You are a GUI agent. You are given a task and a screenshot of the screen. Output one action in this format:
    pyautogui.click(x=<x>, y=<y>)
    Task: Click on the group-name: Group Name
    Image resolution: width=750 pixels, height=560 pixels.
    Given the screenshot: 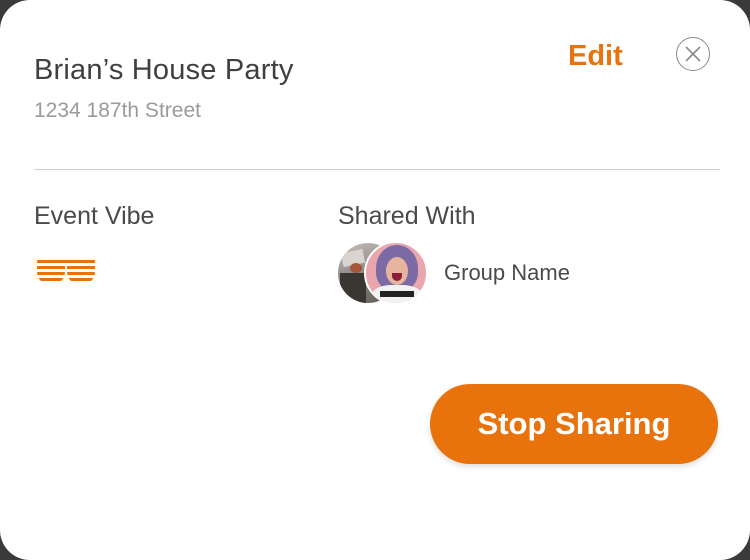 What is the action you would take?
    pyautogui.click(x=507, y=273)
    